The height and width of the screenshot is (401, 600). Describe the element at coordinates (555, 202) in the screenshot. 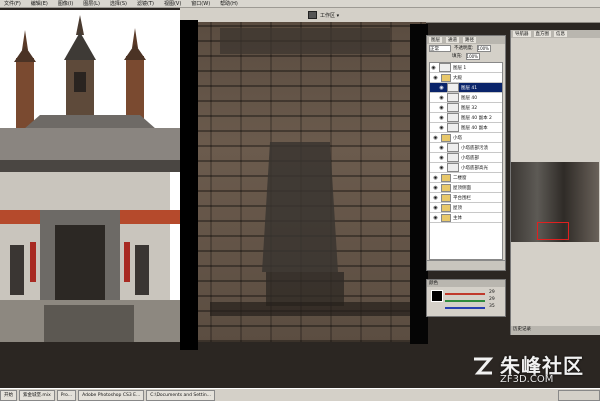

I see `navigator-thumbnail` at that location.